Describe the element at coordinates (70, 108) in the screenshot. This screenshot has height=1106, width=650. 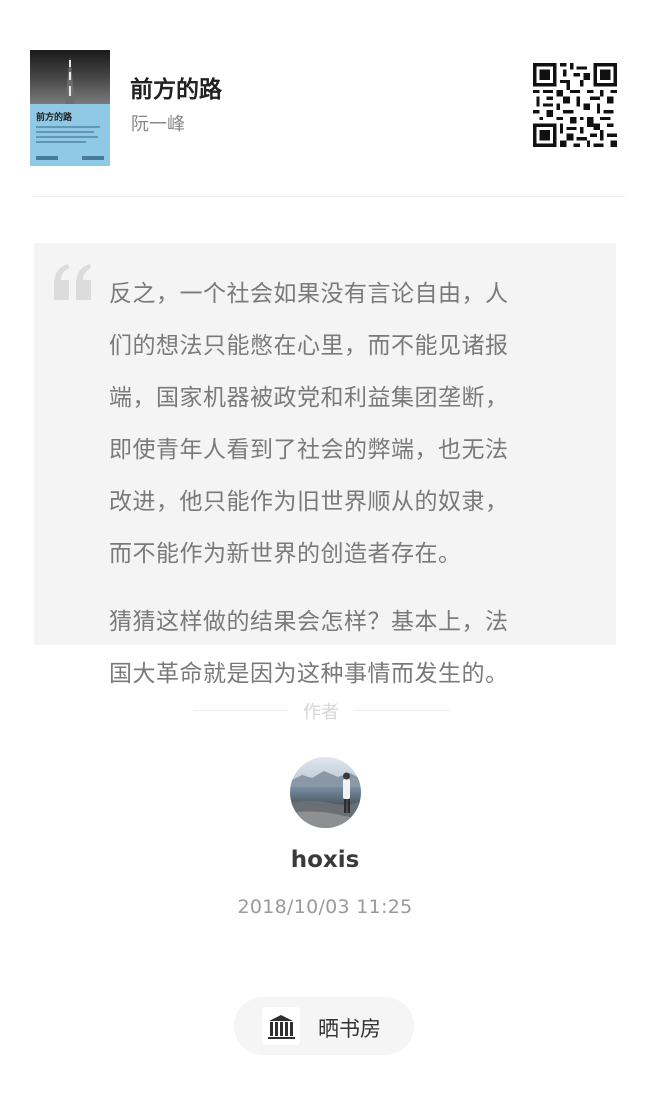
I see `book-cover: 前方的路` at that location.